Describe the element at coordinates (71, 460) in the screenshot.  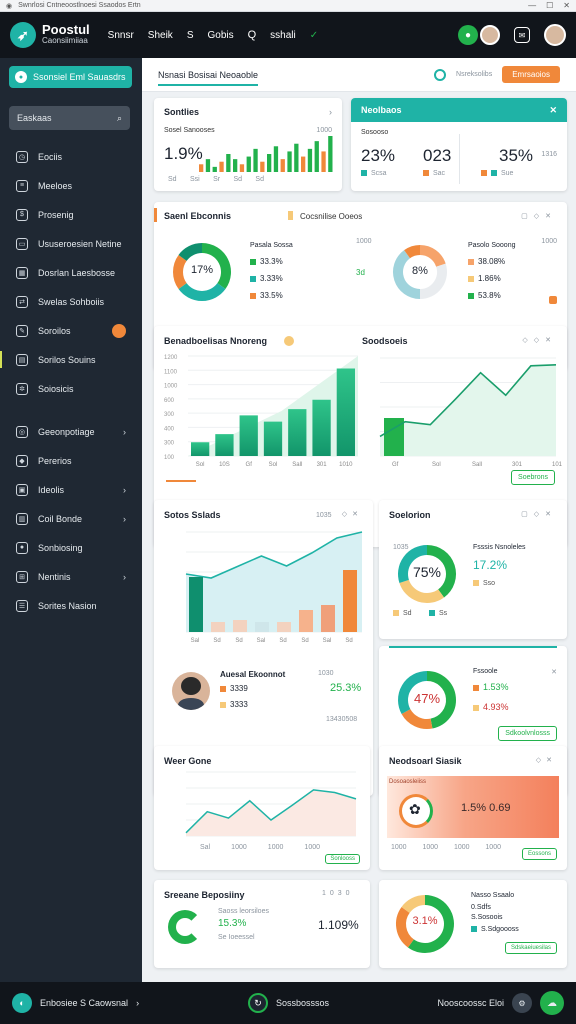
I see `sidebar-item: ◆ Pererios` at that location.